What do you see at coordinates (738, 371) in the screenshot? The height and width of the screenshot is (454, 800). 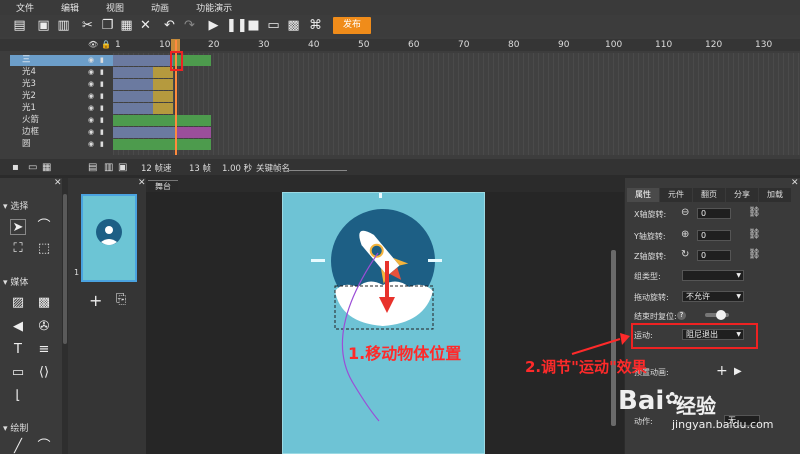 I see `play-preset-icon: ▶` at bounding box center [738, 371].